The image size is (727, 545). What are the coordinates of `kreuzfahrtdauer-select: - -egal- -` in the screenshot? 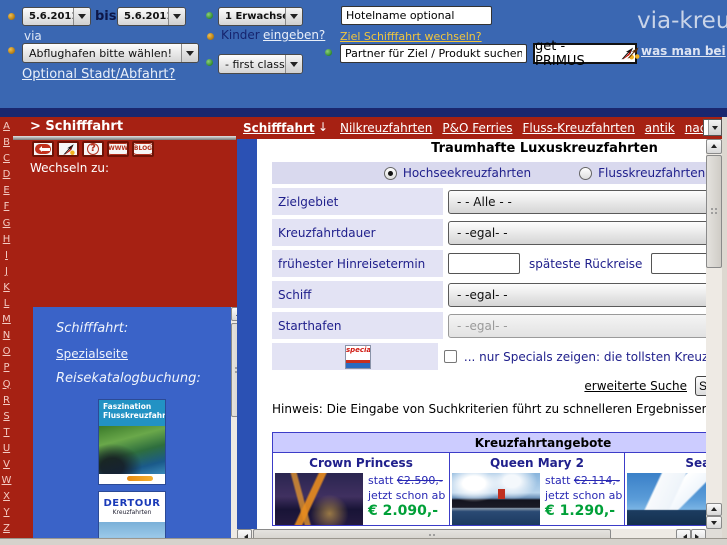 It's located at (577, 232).